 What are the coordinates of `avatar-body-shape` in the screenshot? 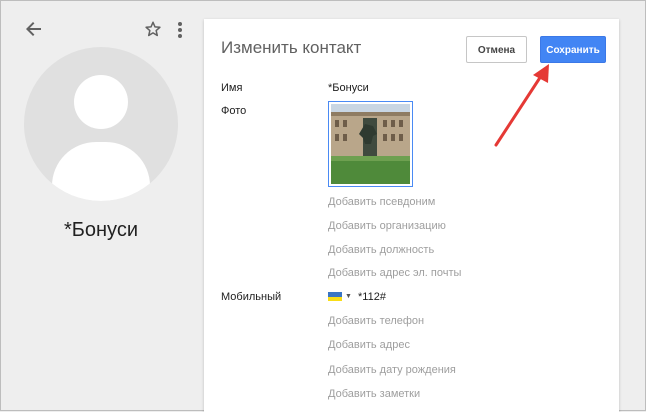 It's located at (101, 171).